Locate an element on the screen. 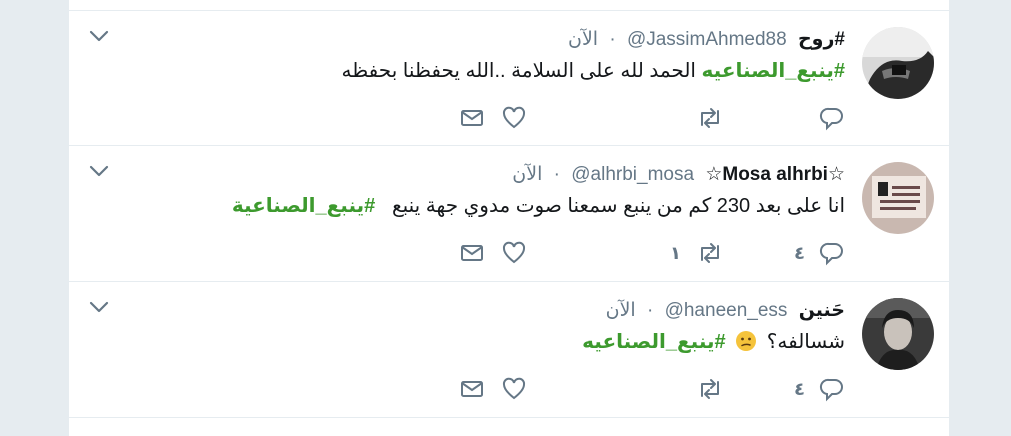  tweet-actions is located at coordinates (650, 118).